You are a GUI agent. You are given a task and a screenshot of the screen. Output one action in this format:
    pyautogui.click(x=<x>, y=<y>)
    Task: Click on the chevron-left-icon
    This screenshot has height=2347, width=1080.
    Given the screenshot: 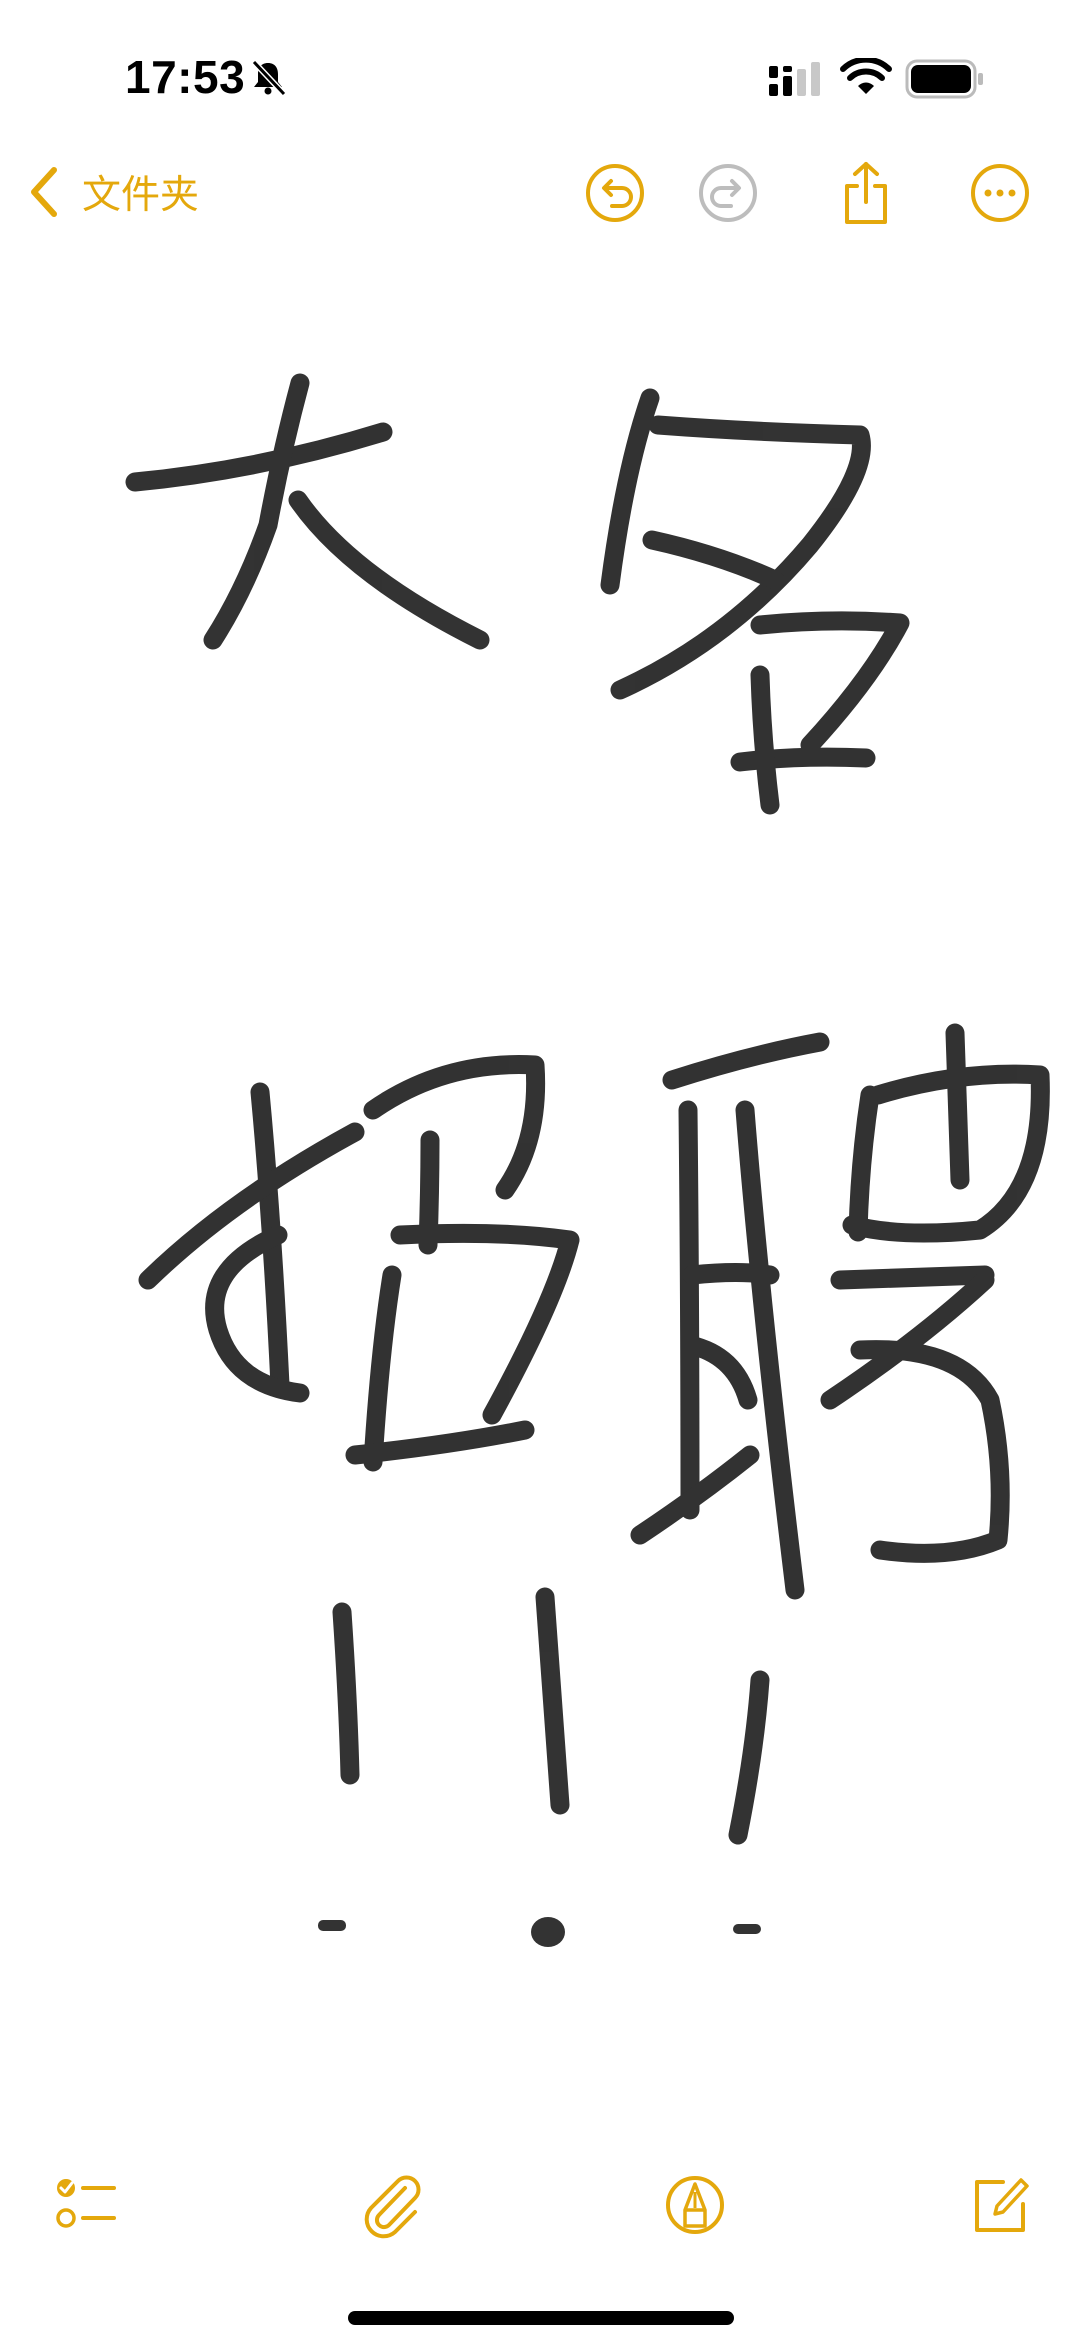 What is the action you would take?
    pyautogui.click(x=44, y=192)
    